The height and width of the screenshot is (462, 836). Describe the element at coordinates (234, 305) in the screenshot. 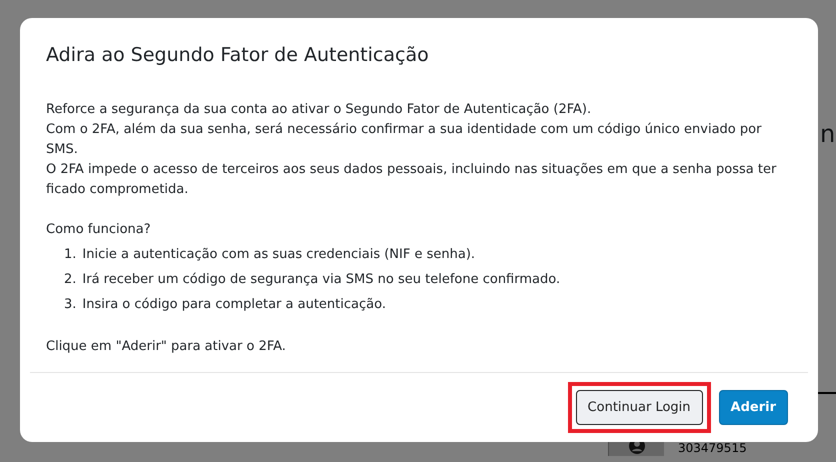

I see `step-text: Insira o código para completar a autenticação.` at that location.